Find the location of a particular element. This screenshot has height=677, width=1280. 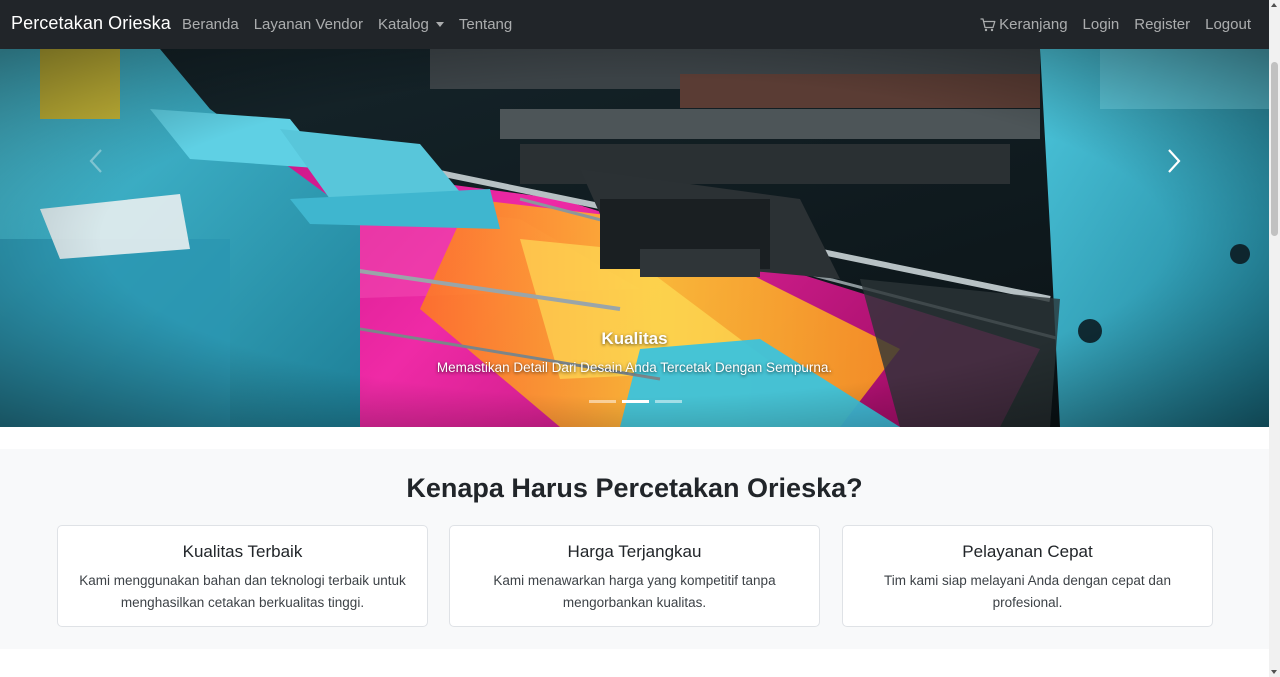

cart-icon is located at coordinates (988, 24).